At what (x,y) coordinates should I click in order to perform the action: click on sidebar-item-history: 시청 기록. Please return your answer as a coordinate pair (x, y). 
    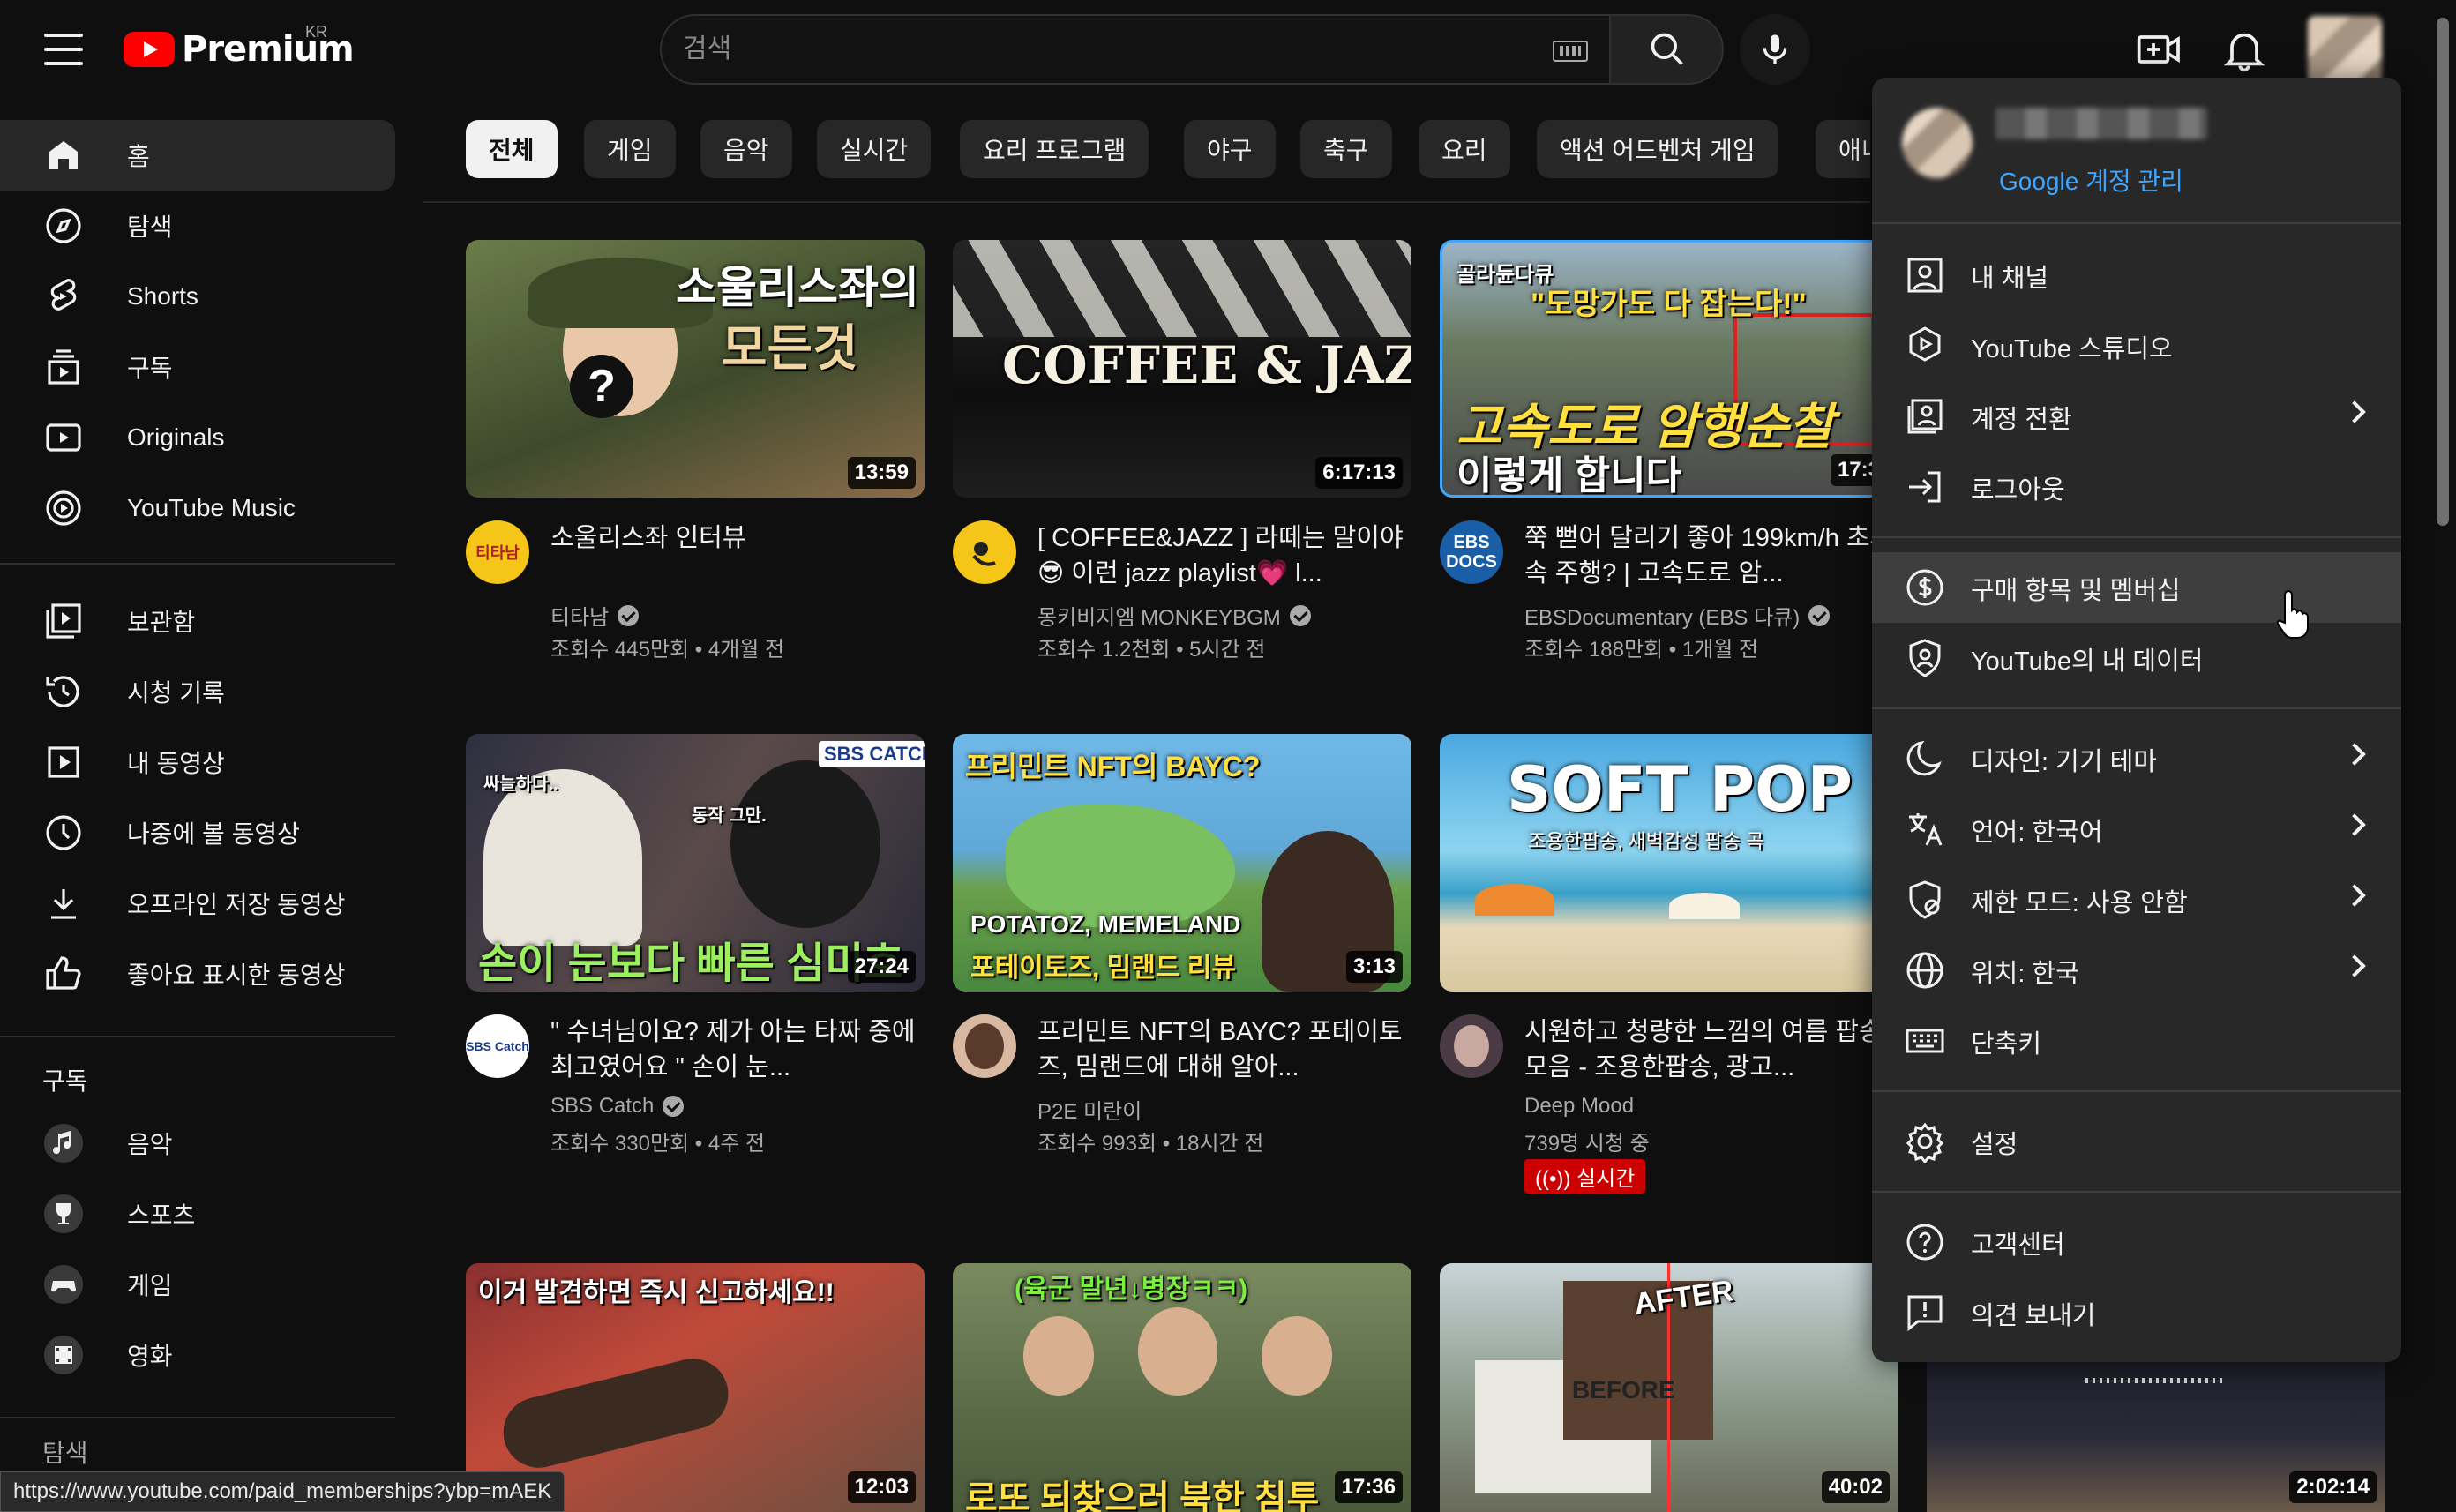
    Looking at the image, I should click on (197, 691).